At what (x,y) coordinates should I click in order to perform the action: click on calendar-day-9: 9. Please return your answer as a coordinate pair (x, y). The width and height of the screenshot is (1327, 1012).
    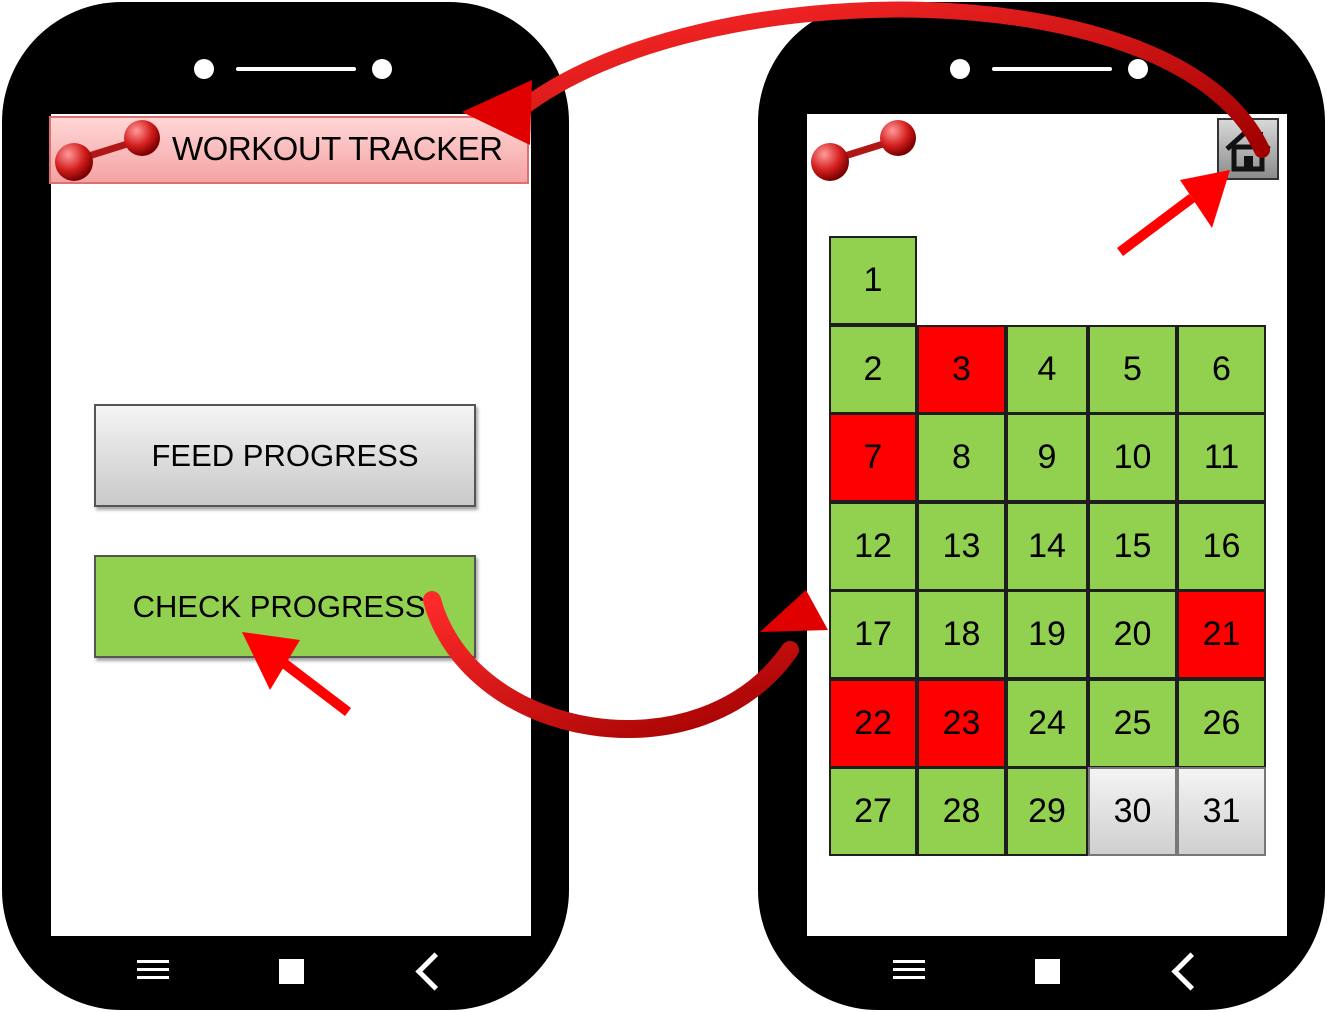
    Looking at the image, I should click on (1047, 457).